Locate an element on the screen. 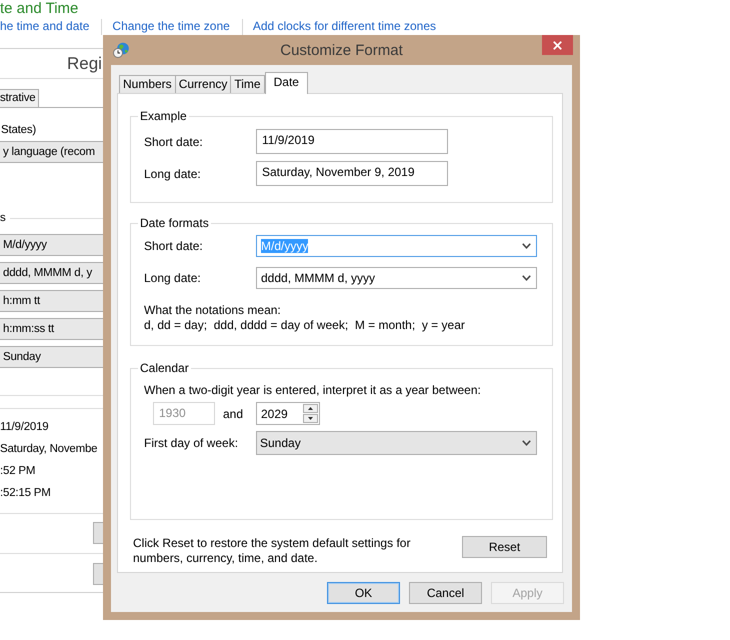 The image size is (730, 640). close-button is located at coordinates (557, 45).